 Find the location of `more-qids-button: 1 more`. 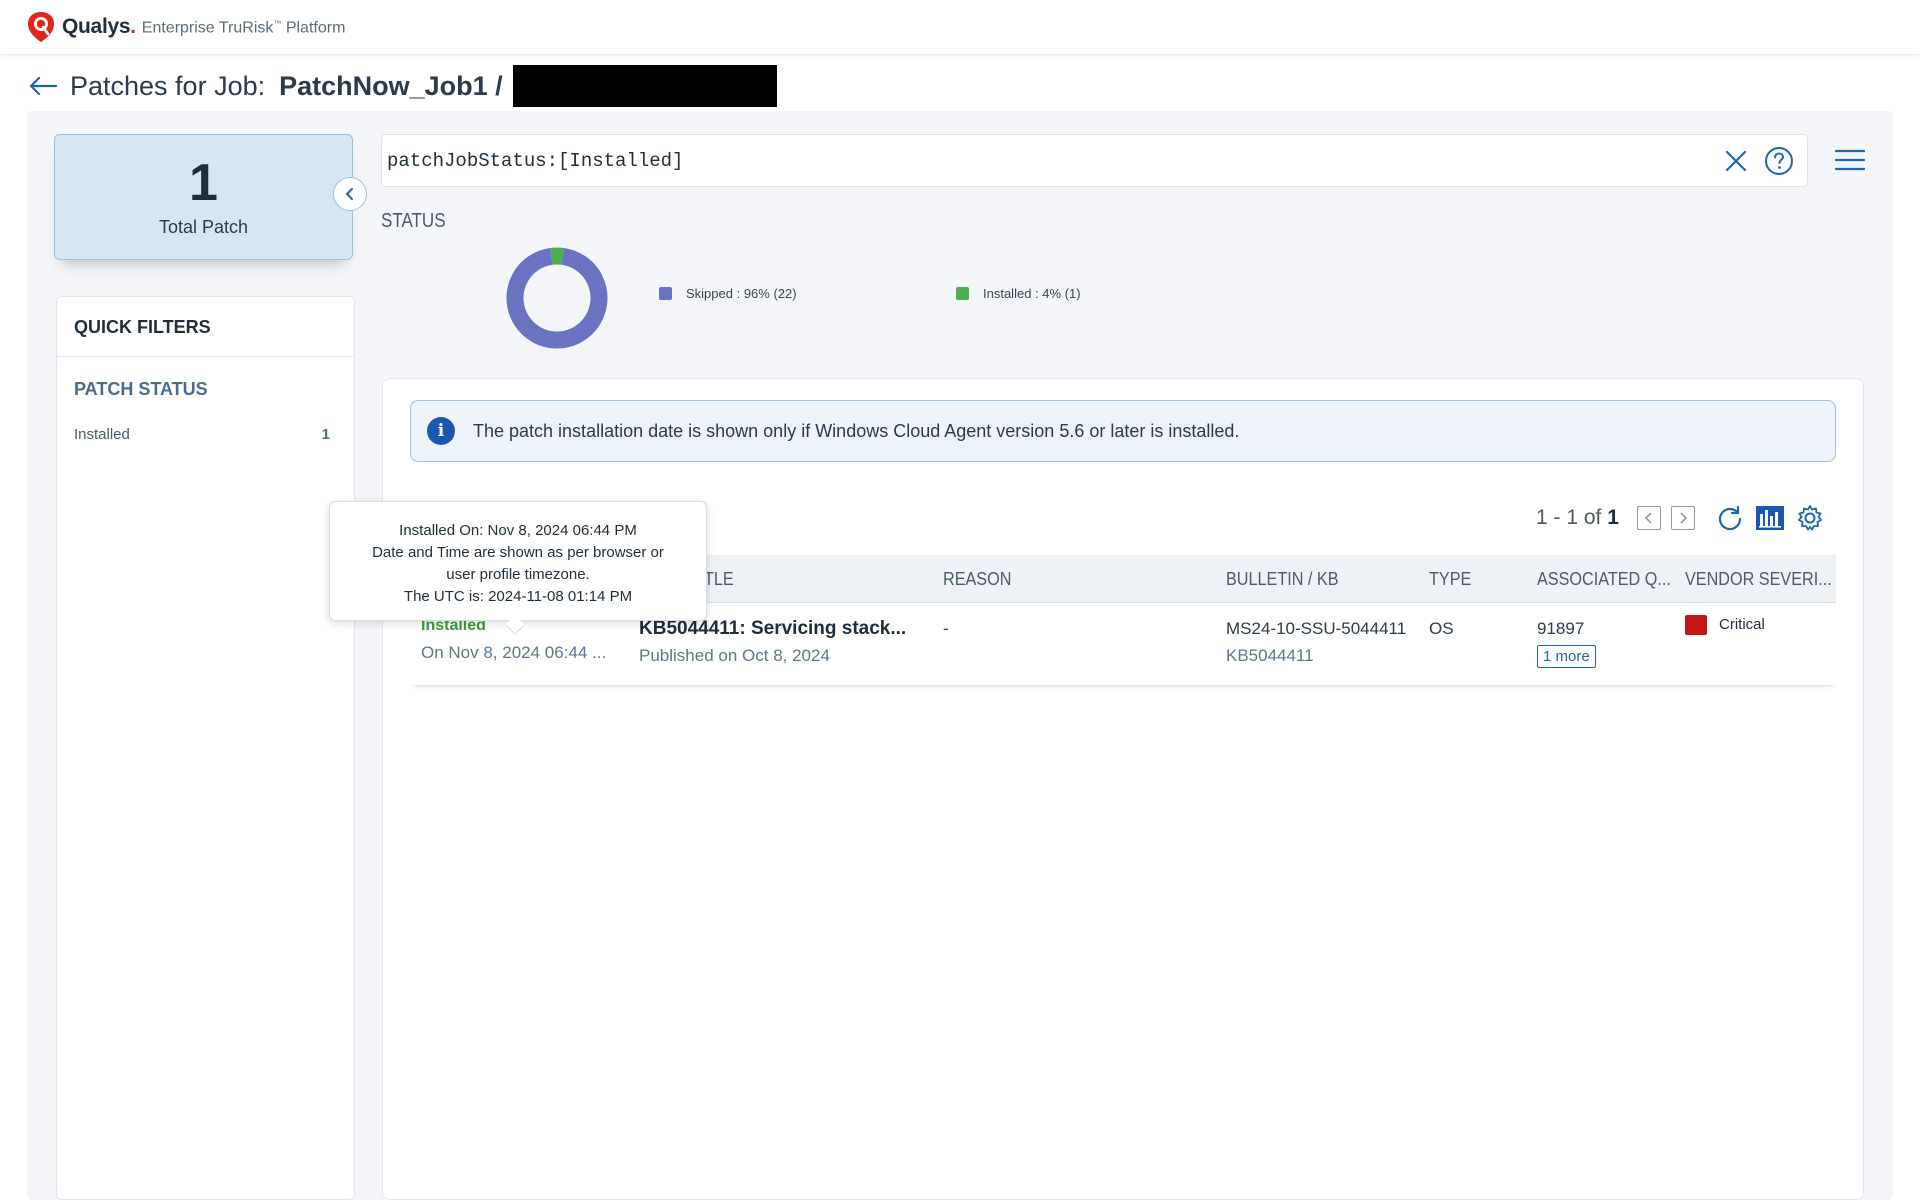

more-qids-button: 1 more is located at coordinates (1566, 656).